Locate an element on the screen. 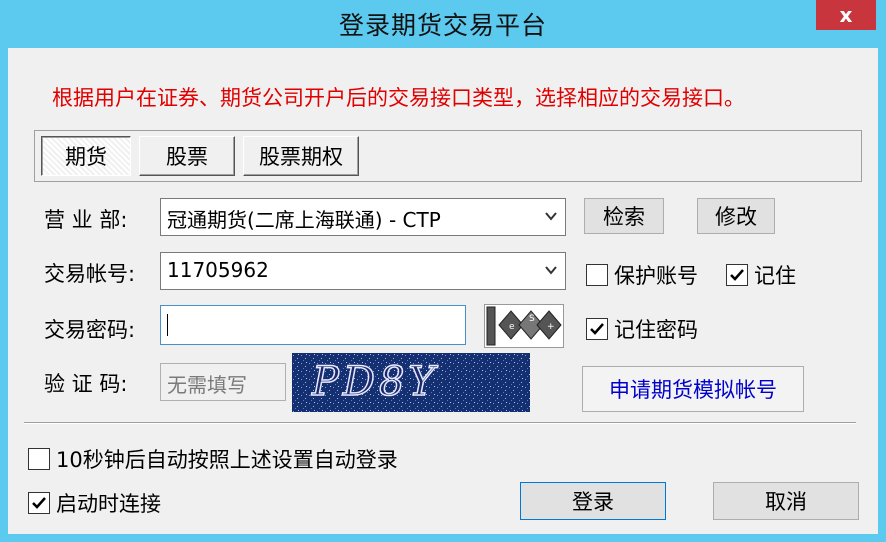  account-label: 交易帐号: is located at coordinates (90, 274).